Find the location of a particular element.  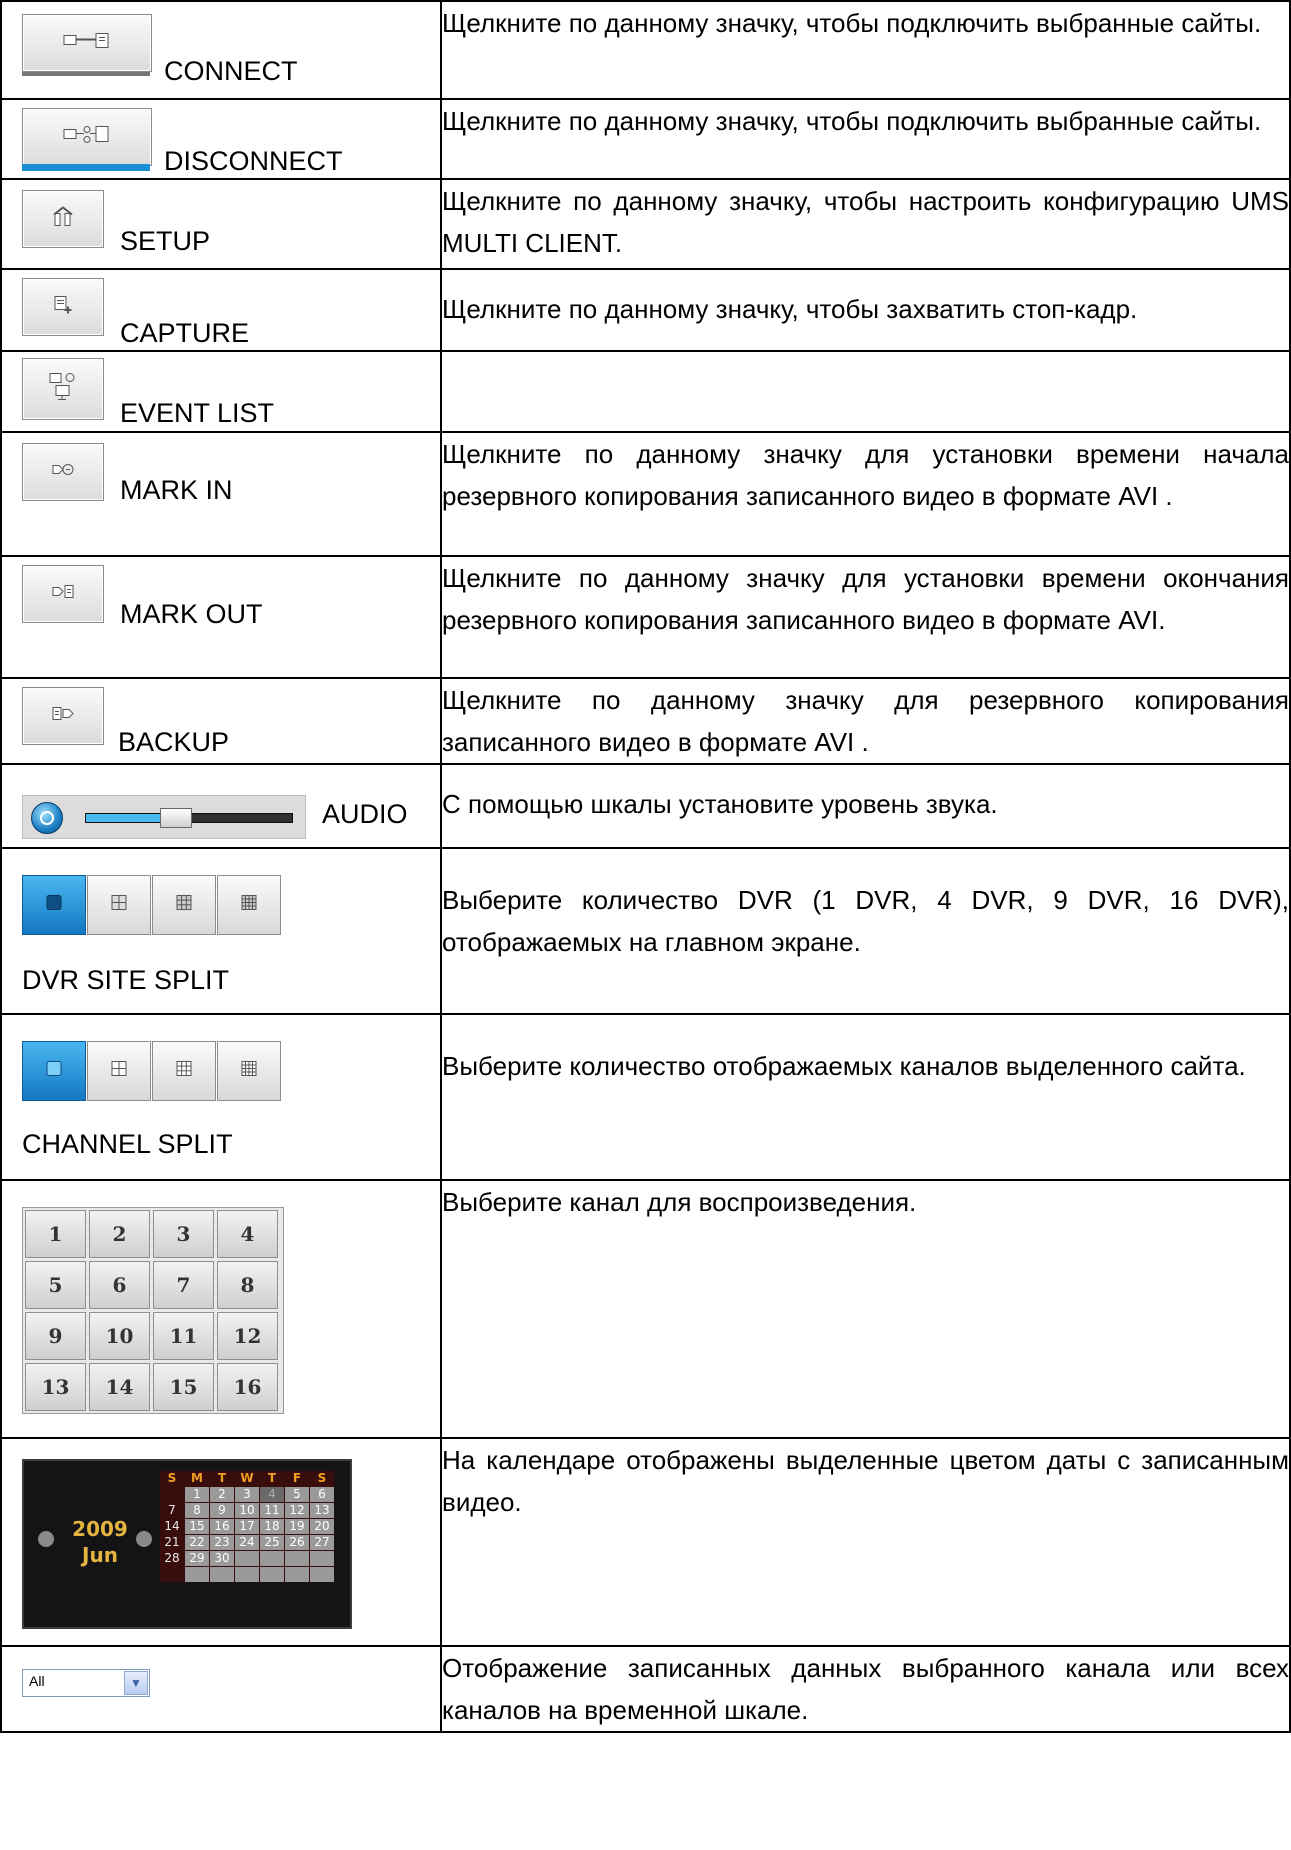

channel-split-9-button is located at coordinates (184, 1071).